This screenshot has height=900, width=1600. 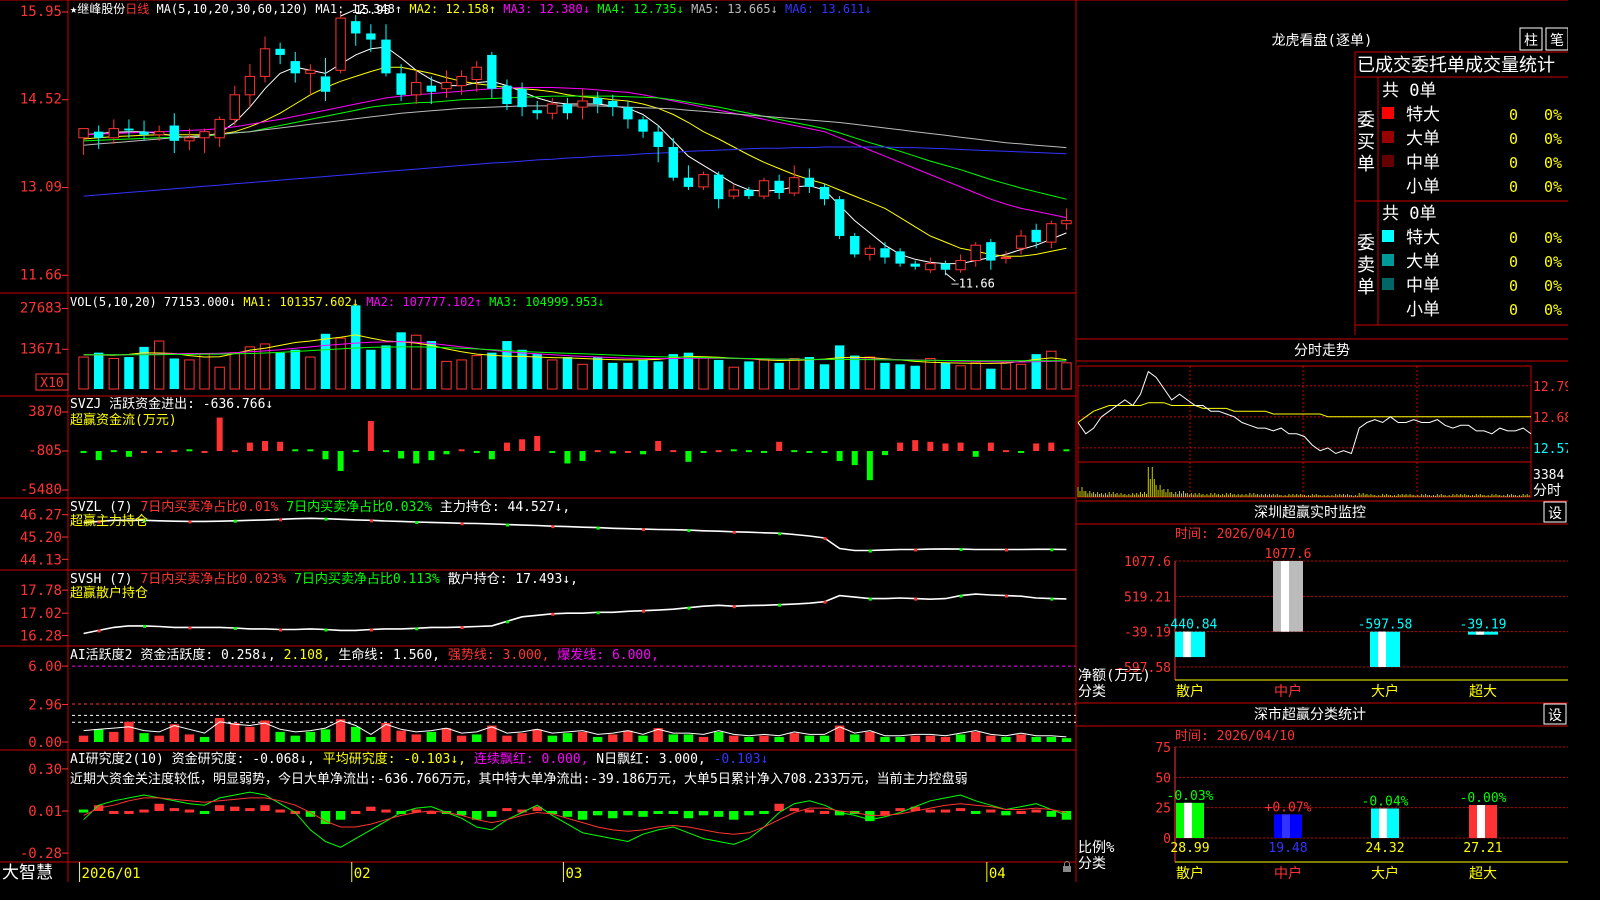 What do you see at coordinates (598, 528) in the screenshot?
I see `svzl-tick-mark` at bounding box center [598, 528].